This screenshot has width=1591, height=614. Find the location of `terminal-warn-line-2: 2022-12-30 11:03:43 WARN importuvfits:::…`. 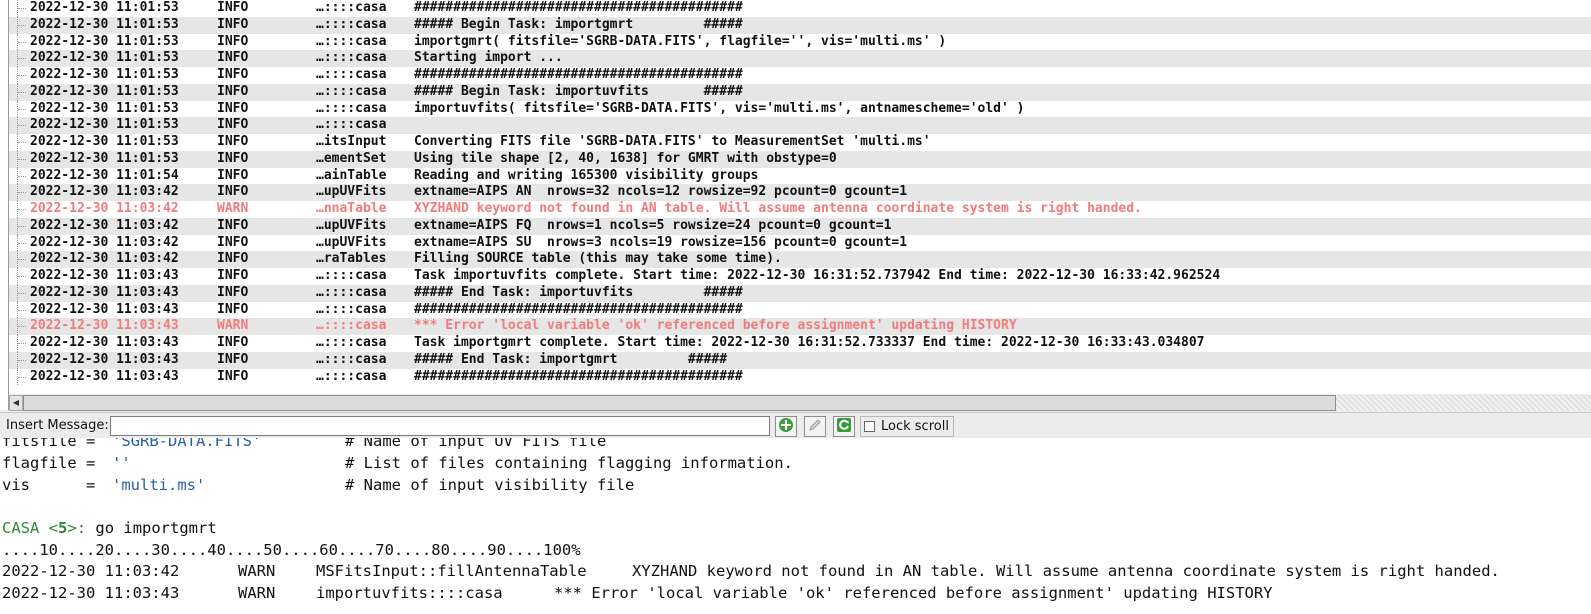

terminal-warn-line-2: 2022-12-30 11:03:43 WARN importuvfits:::… is located at coordinates (637, 594).